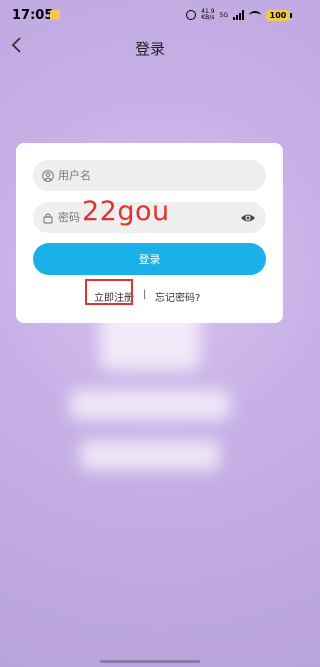 This screenshot has height=667, width=320. I want to click on battery-level: 100, so click(278, 15).